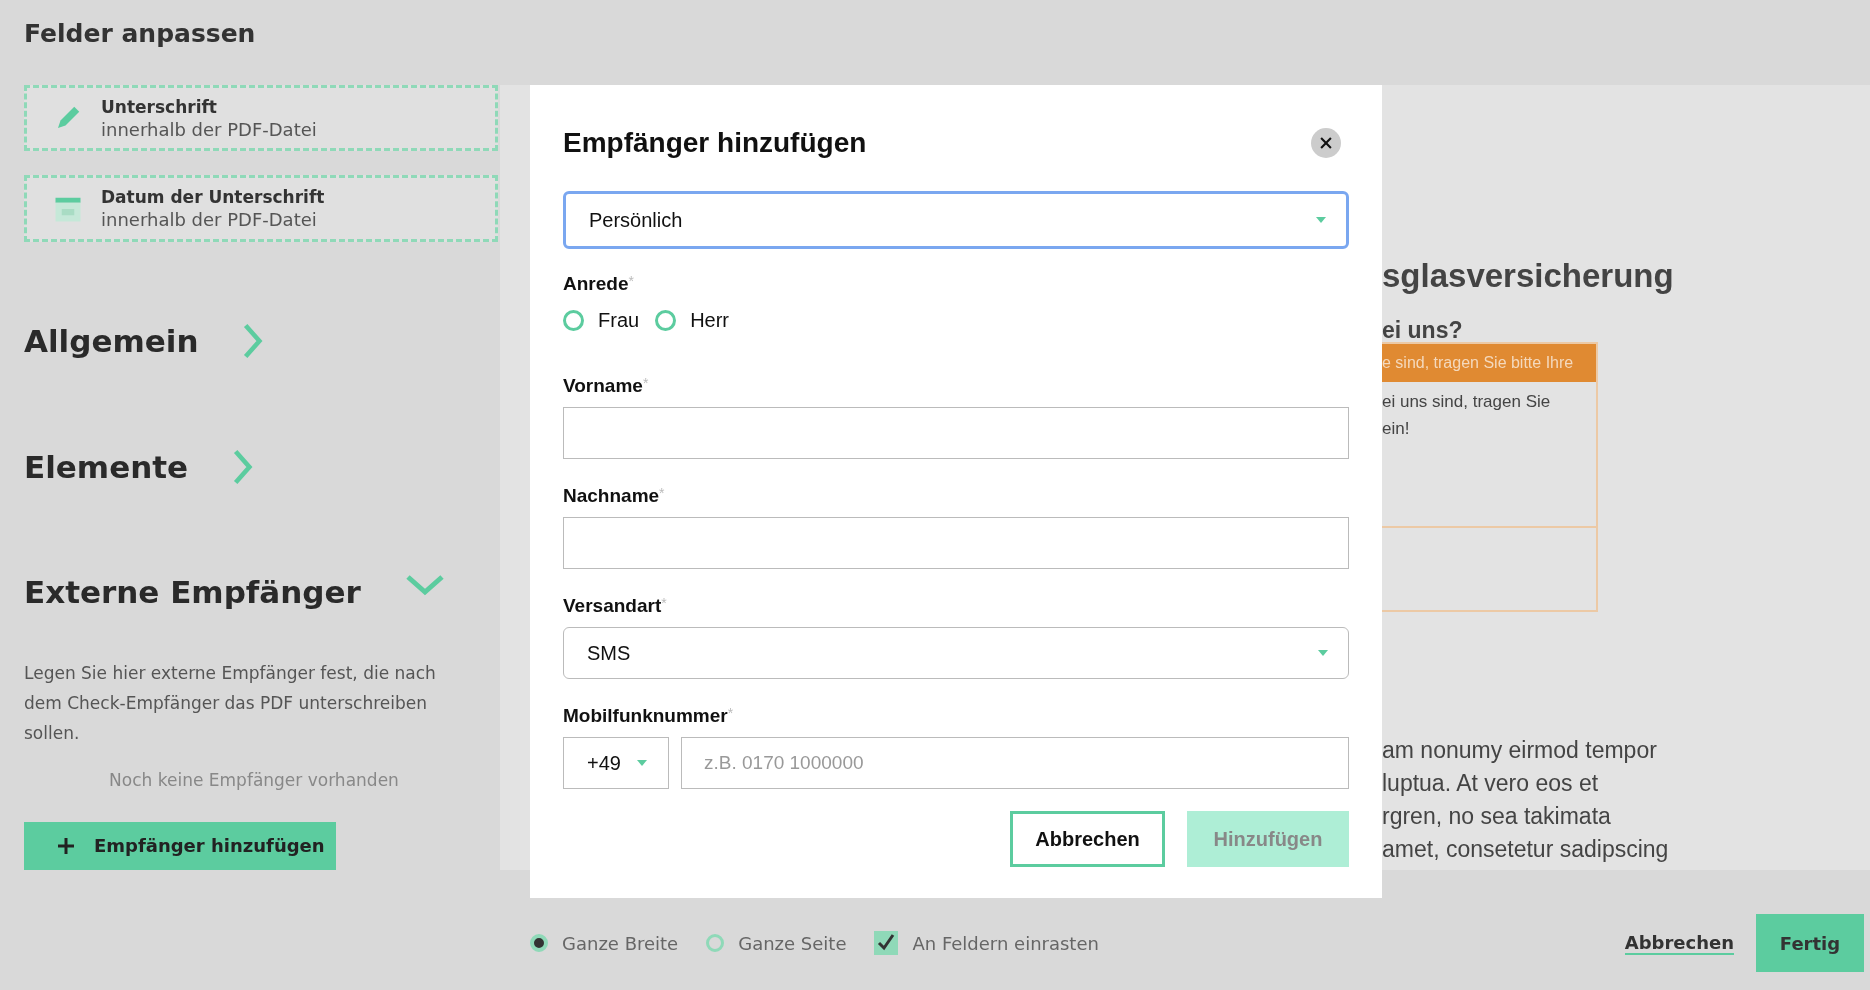 The width and height of the screenshot is (1870, 990). I want to click on view-option: Ganze Breite, so click(604, 943).